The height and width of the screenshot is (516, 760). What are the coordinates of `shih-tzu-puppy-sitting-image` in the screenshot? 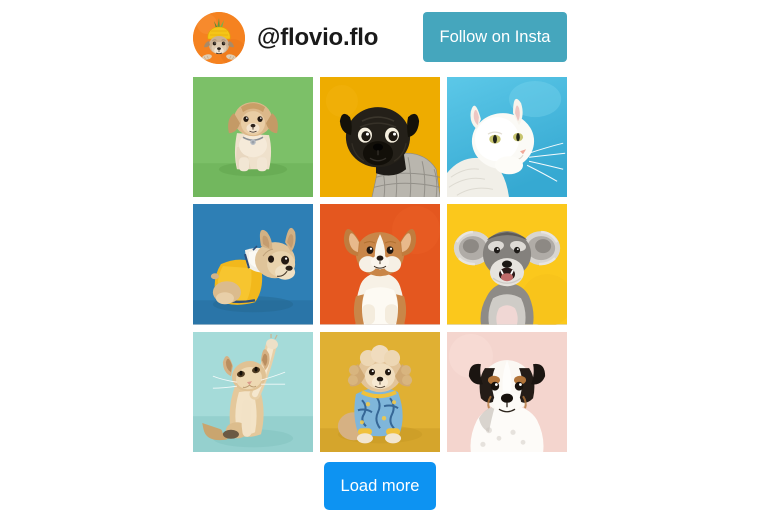 It's located at (253, 137).